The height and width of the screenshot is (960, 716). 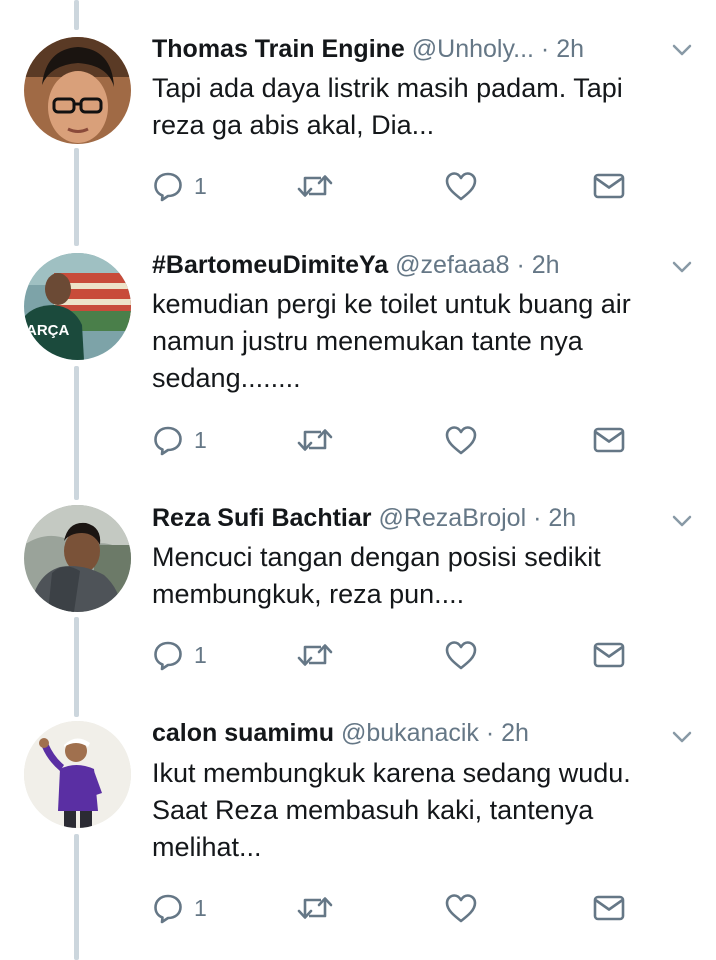 I want to click on avatar: ARÇA, so click(x=77, y=306).